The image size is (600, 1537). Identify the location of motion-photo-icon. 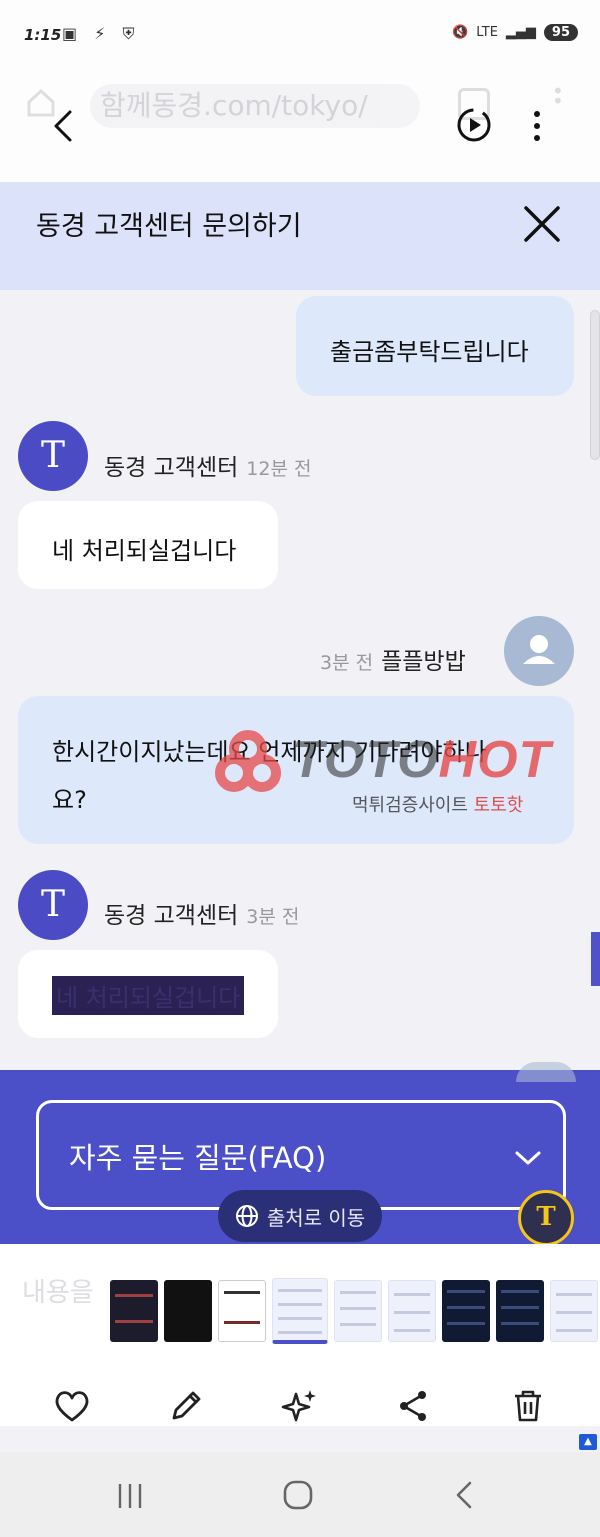
(474, 125).